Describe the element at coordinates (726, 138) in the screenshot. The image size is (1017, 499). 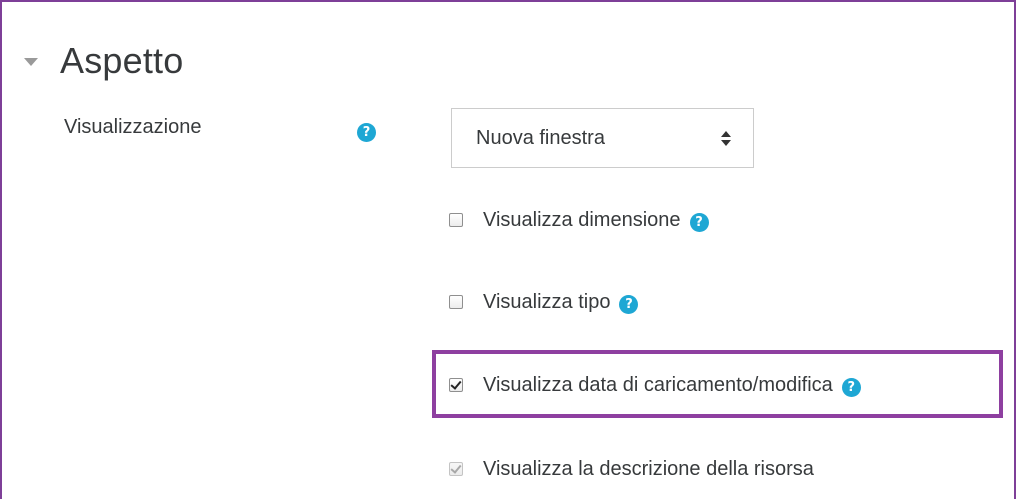
I see `select-arrows-icon` at that location.